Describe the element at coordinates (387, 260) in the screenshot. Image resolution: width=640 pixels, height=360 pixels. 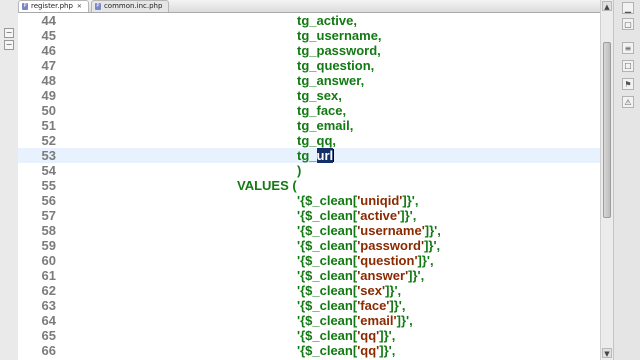
I see `string-literal: 'question'` at that location.